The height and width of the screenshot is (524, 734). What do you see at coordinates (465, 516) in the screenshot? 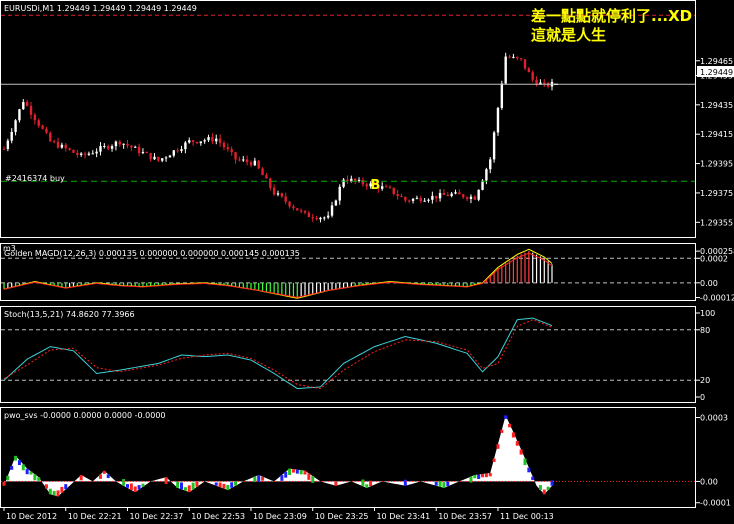
I see `time-tick-label: 10 Dec 23:57` at bounding box center [465, 516].